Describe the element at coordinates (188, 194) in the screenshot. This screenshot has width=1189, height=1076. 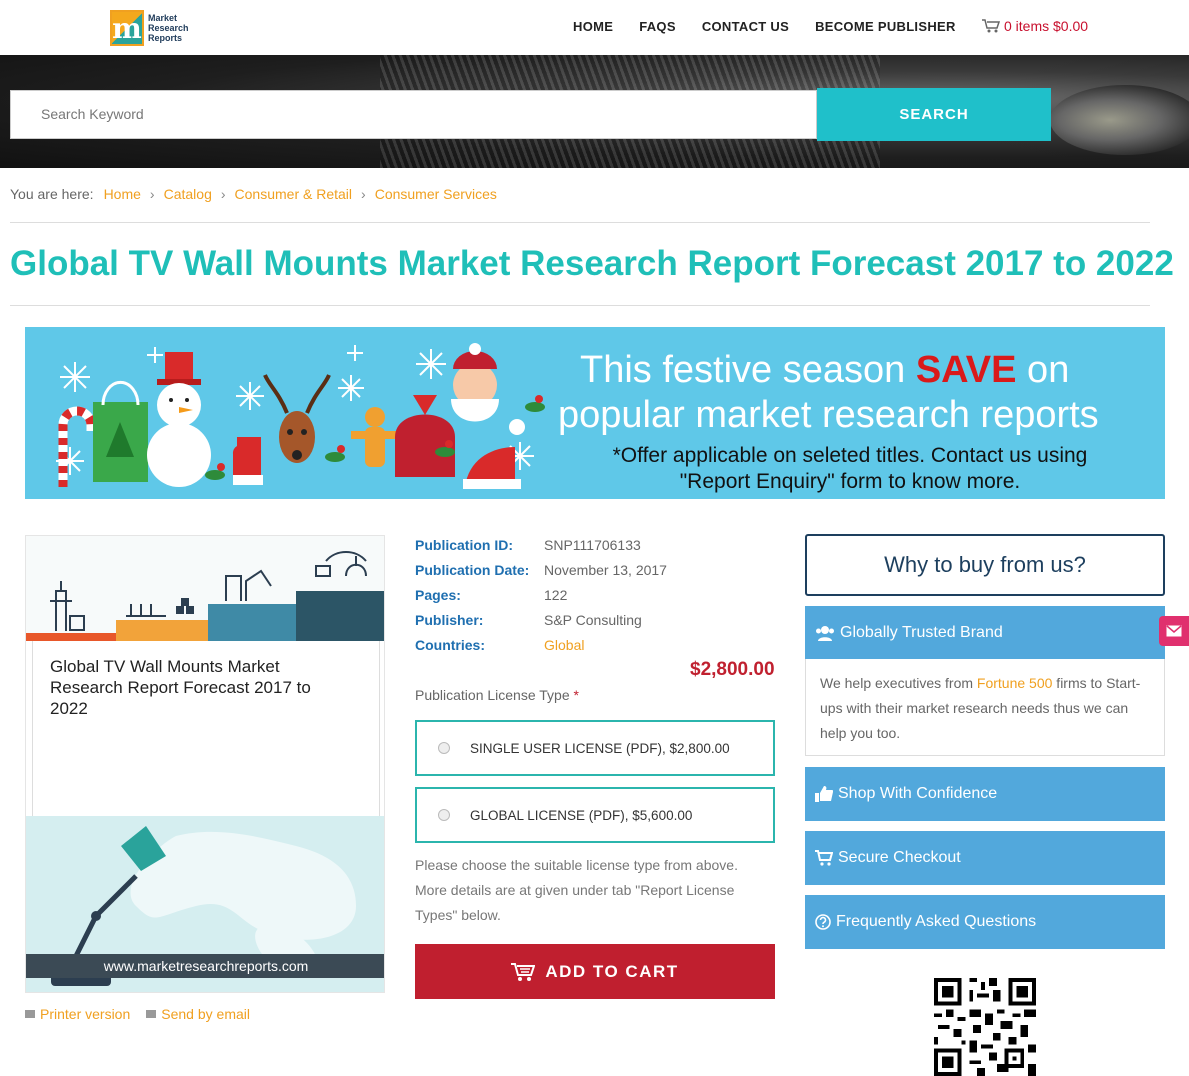
I see `breadcrumb-catalog: Catalog` at that location.